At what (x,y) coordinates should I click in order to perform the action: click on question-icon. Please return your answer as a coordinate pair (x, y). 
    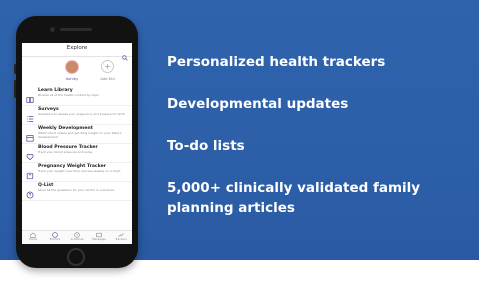
    Looking at the image, I should click on (30, 191).